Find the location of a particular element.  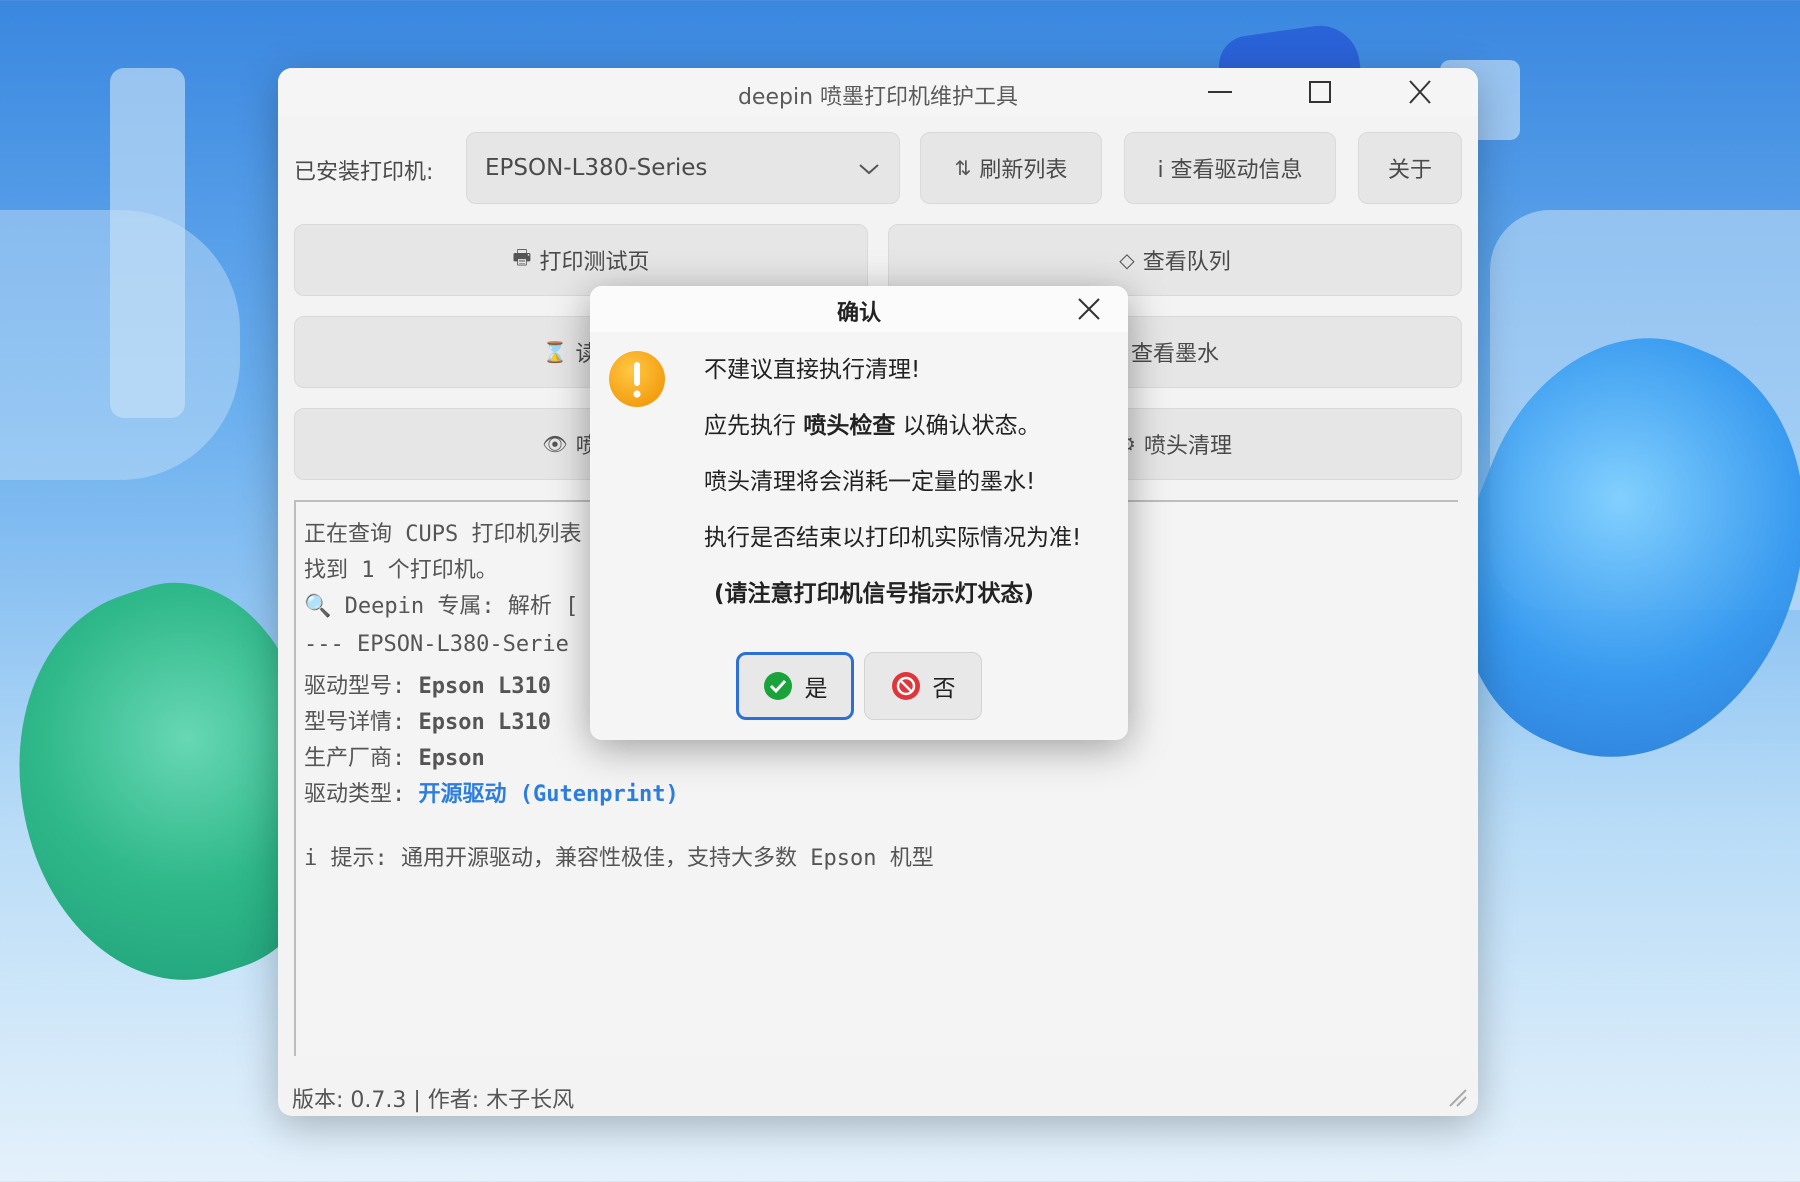

no-entry-icon is located at coordinates (905, 686).